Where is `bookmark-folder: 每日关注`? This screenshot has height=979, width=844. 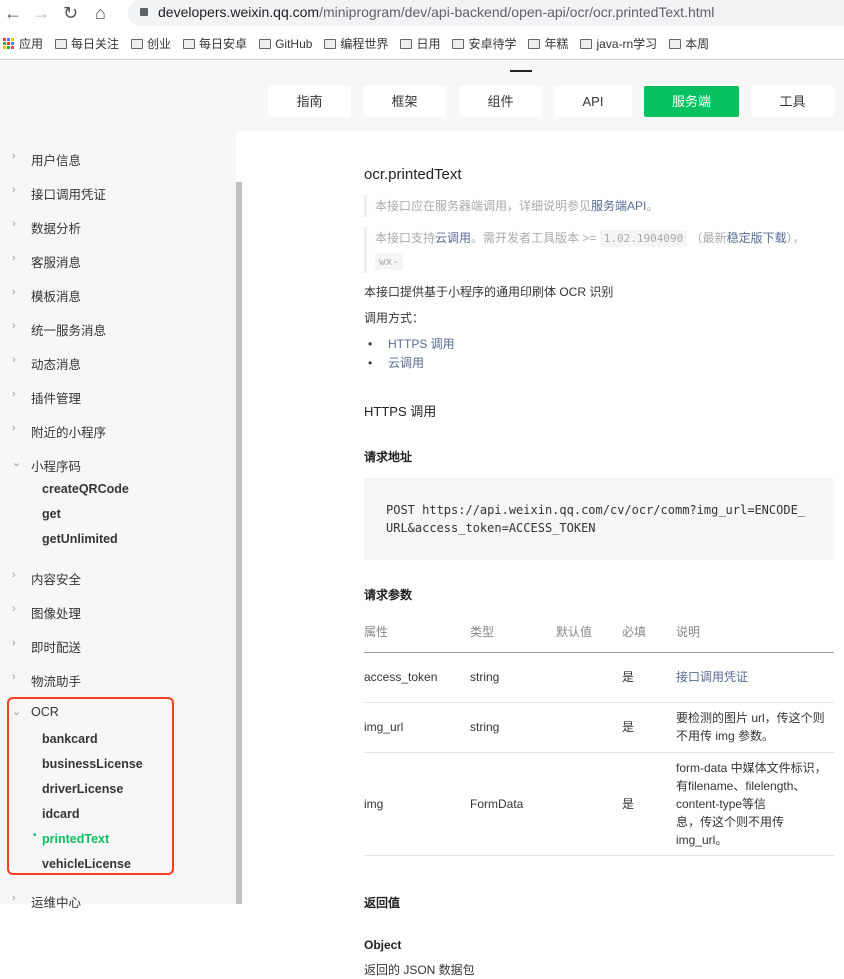
bookmark-folder: 每日关注 is located at coordinates (85, 43).